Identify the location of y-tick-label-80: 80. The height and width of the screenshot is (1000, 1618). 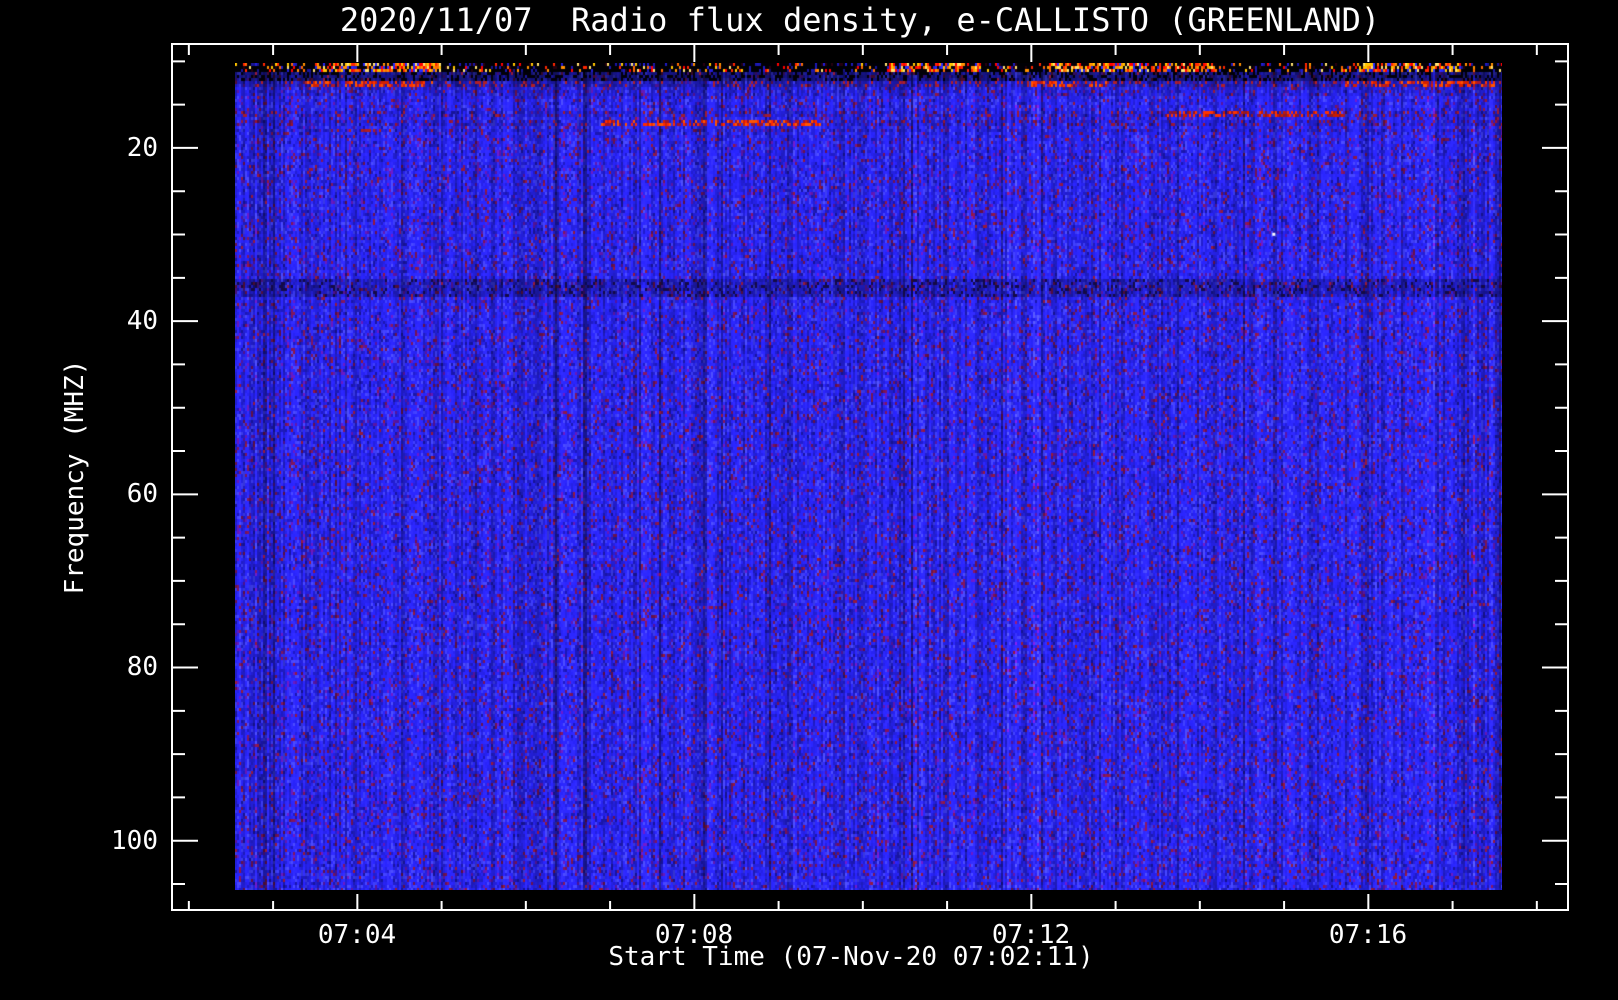
(142, 667).